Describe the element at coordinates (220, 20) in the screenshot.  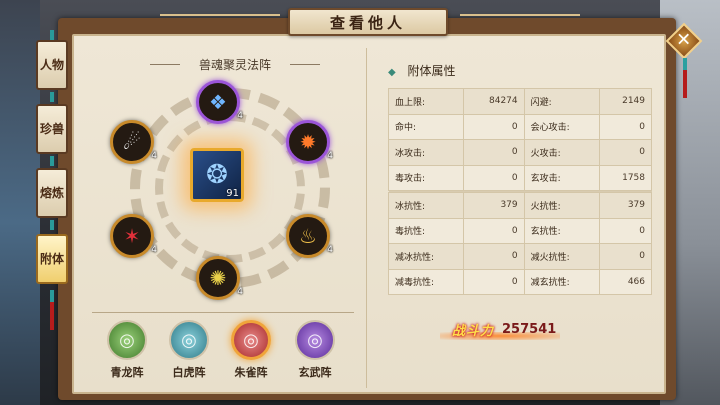
I see `title-ornament-left` at that location.